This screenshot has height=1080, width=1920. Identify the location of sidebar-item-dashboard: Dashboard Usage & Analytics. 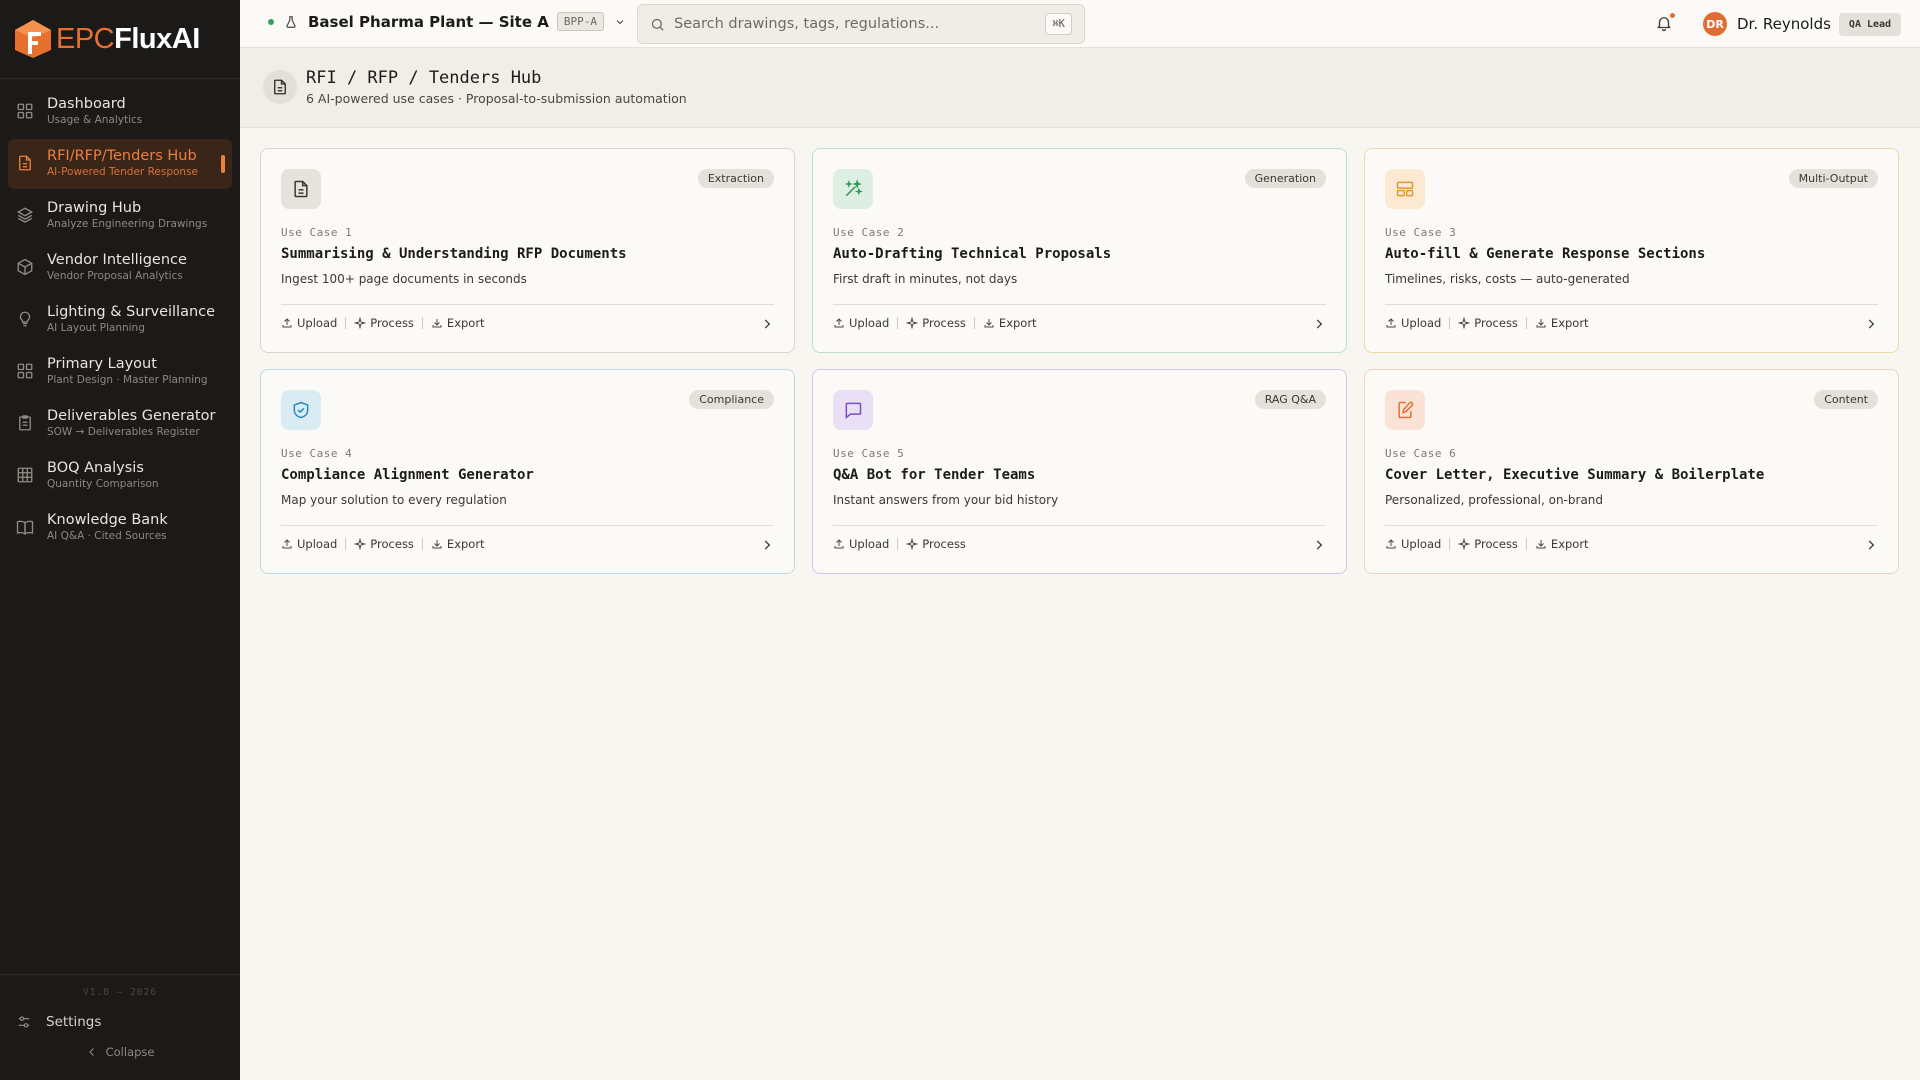
(120, 112).